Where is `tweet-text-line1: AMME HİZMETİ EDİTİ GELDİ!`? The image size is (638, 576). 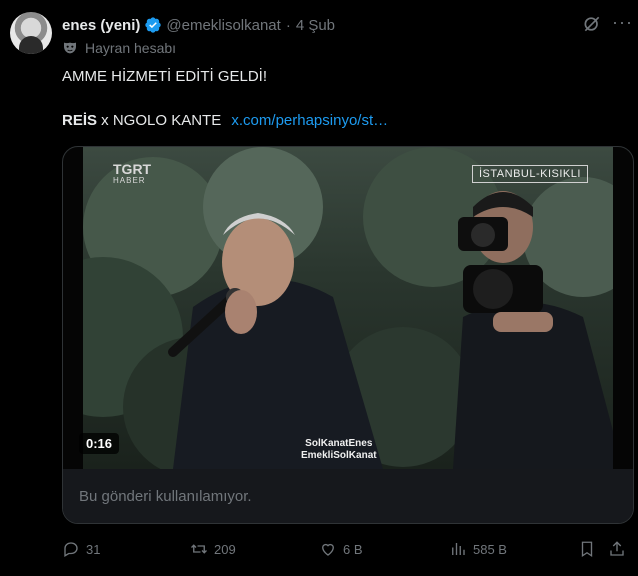 tweet-text-line1: AMME HİZMETİ EDİTİ GELDİ! is located at coordinates (165, 76).